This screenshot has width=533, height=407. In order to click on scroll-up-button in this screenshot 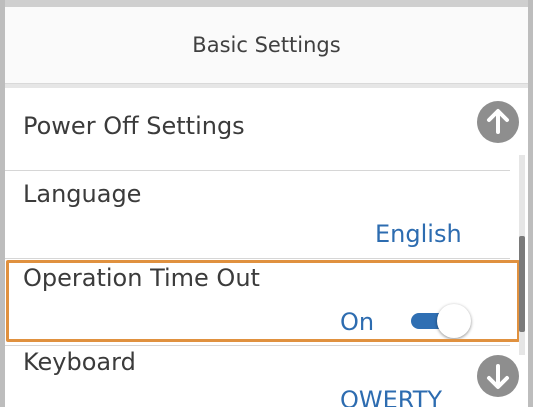, I will do `click(498, 122)`.